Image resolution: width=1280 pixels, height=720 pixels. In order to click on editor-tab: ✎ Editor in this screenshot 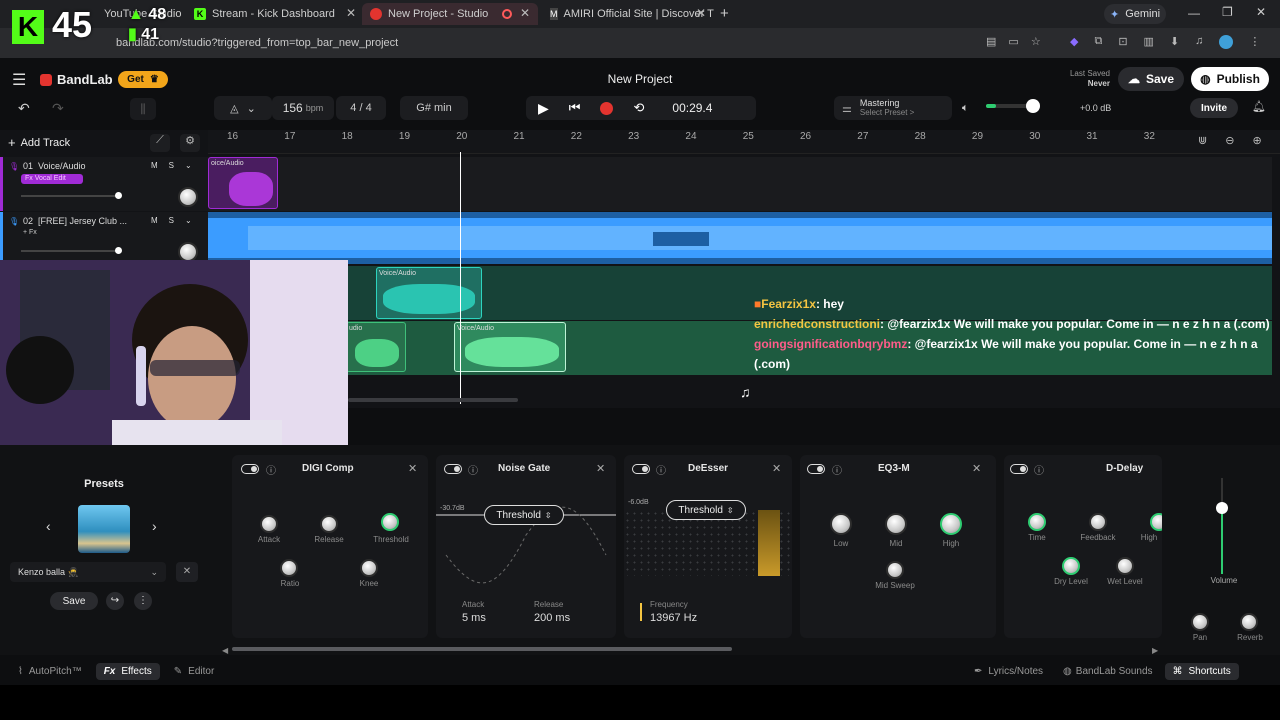, I will do `click(194, 671)`.